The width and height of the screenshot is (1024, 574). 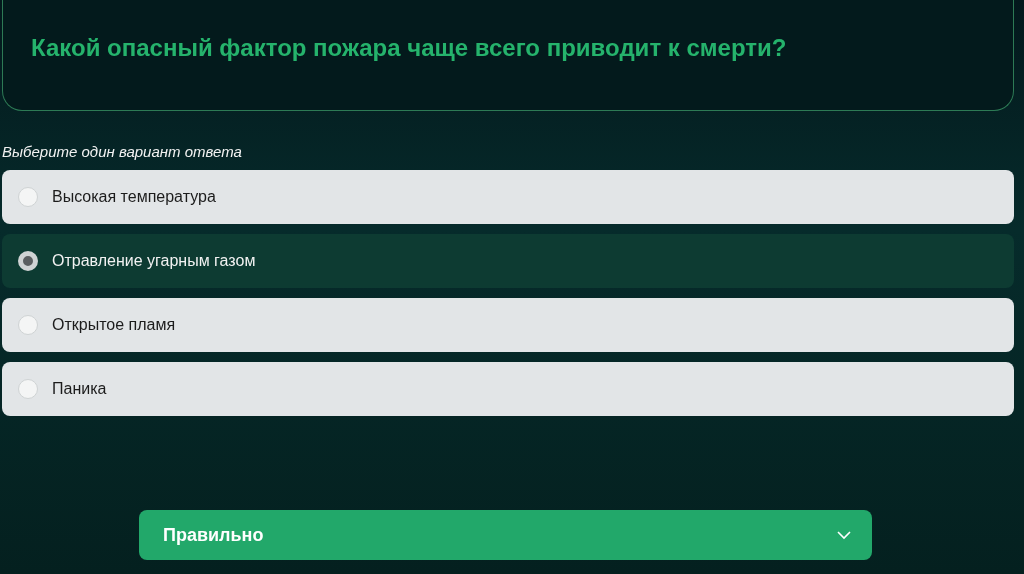 What do you see at coordinates (844, 535) in the screenshot?
I see `chevron-icon` at bounding box center [844, 535].